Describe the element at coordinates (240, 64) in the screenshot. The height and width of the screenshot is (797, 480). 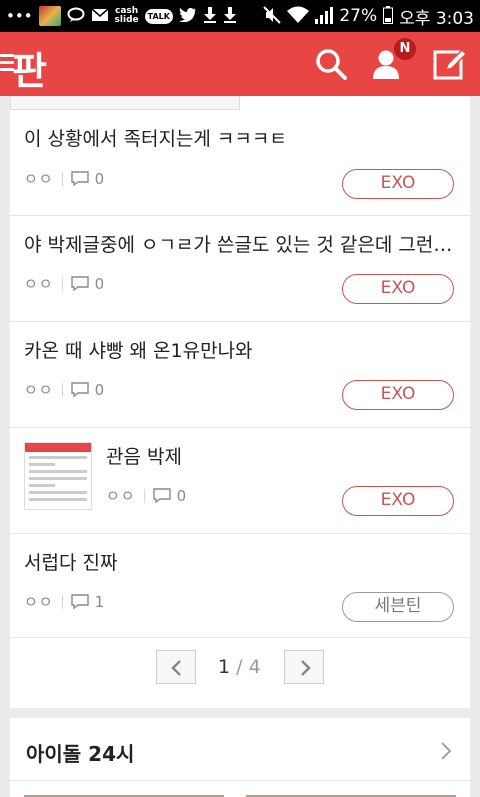
I see `app-bar: 판 N` at that location.